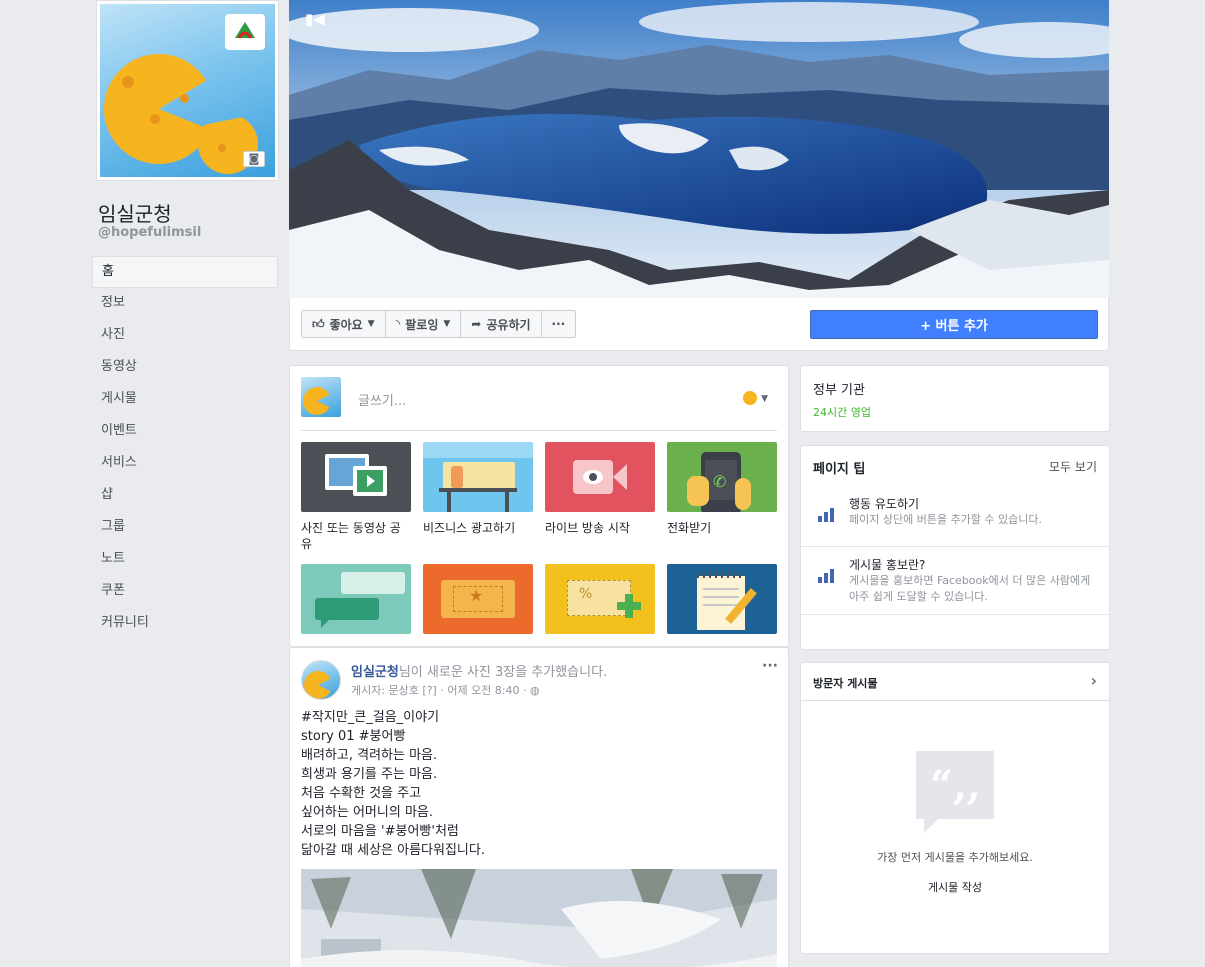 The height and width of the screenshot is (967, 1205). I want to click on tile-note, so click(722, 603).